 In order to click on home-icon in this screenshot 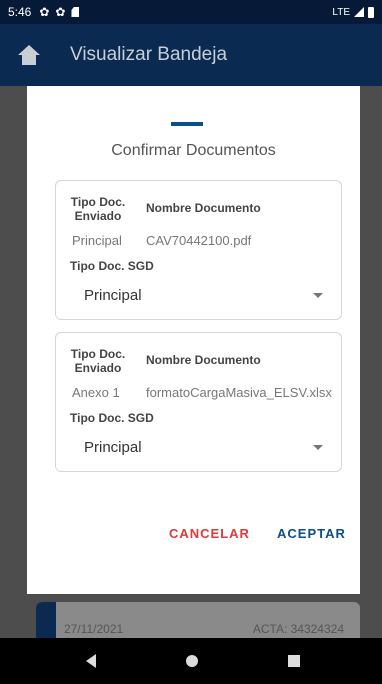, I will do `click(29, 55)`.